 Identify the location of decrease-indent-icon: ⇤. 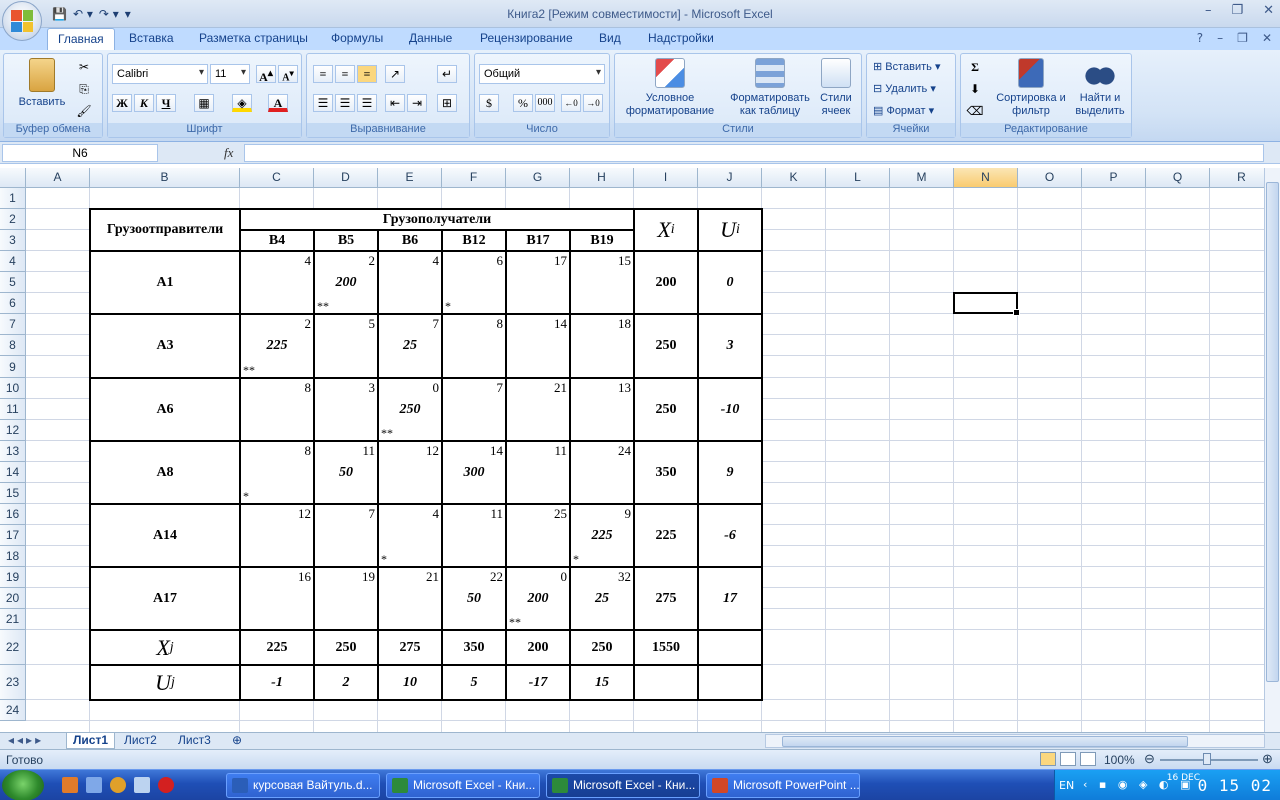
(395, 103).